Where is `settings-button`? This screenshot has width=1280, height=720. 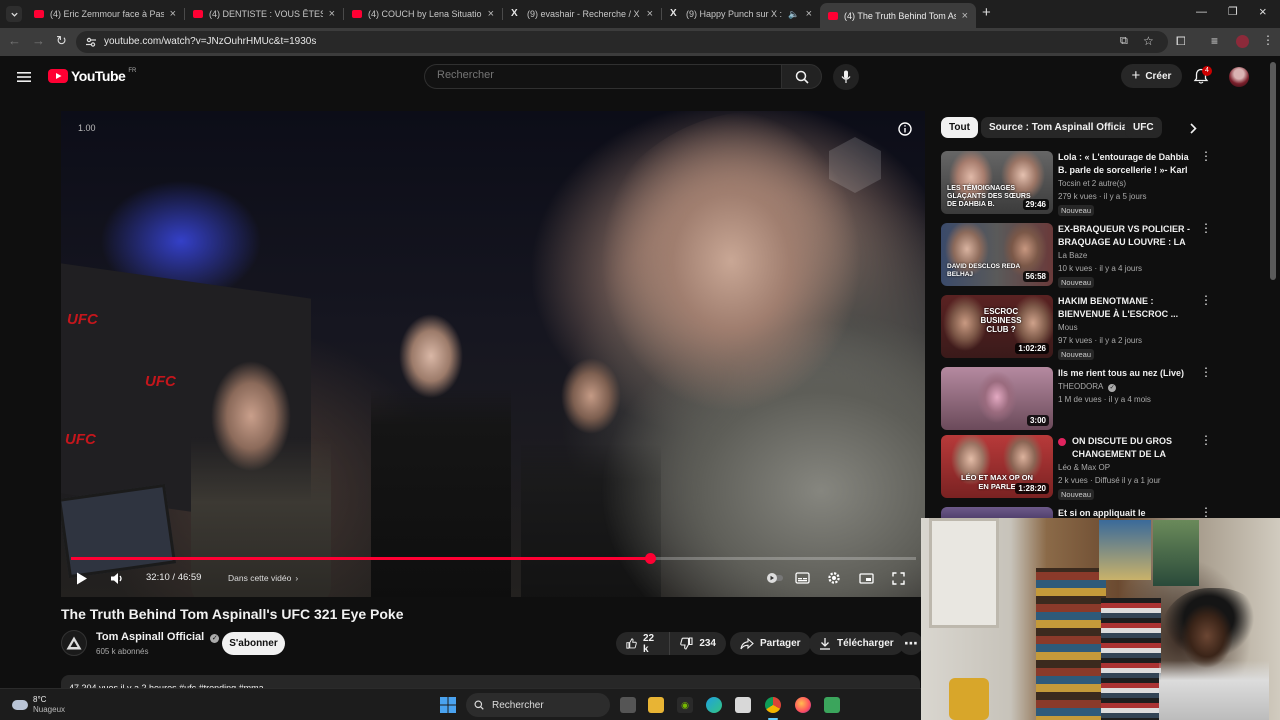
settings-button is located at coordinates (834, 578).